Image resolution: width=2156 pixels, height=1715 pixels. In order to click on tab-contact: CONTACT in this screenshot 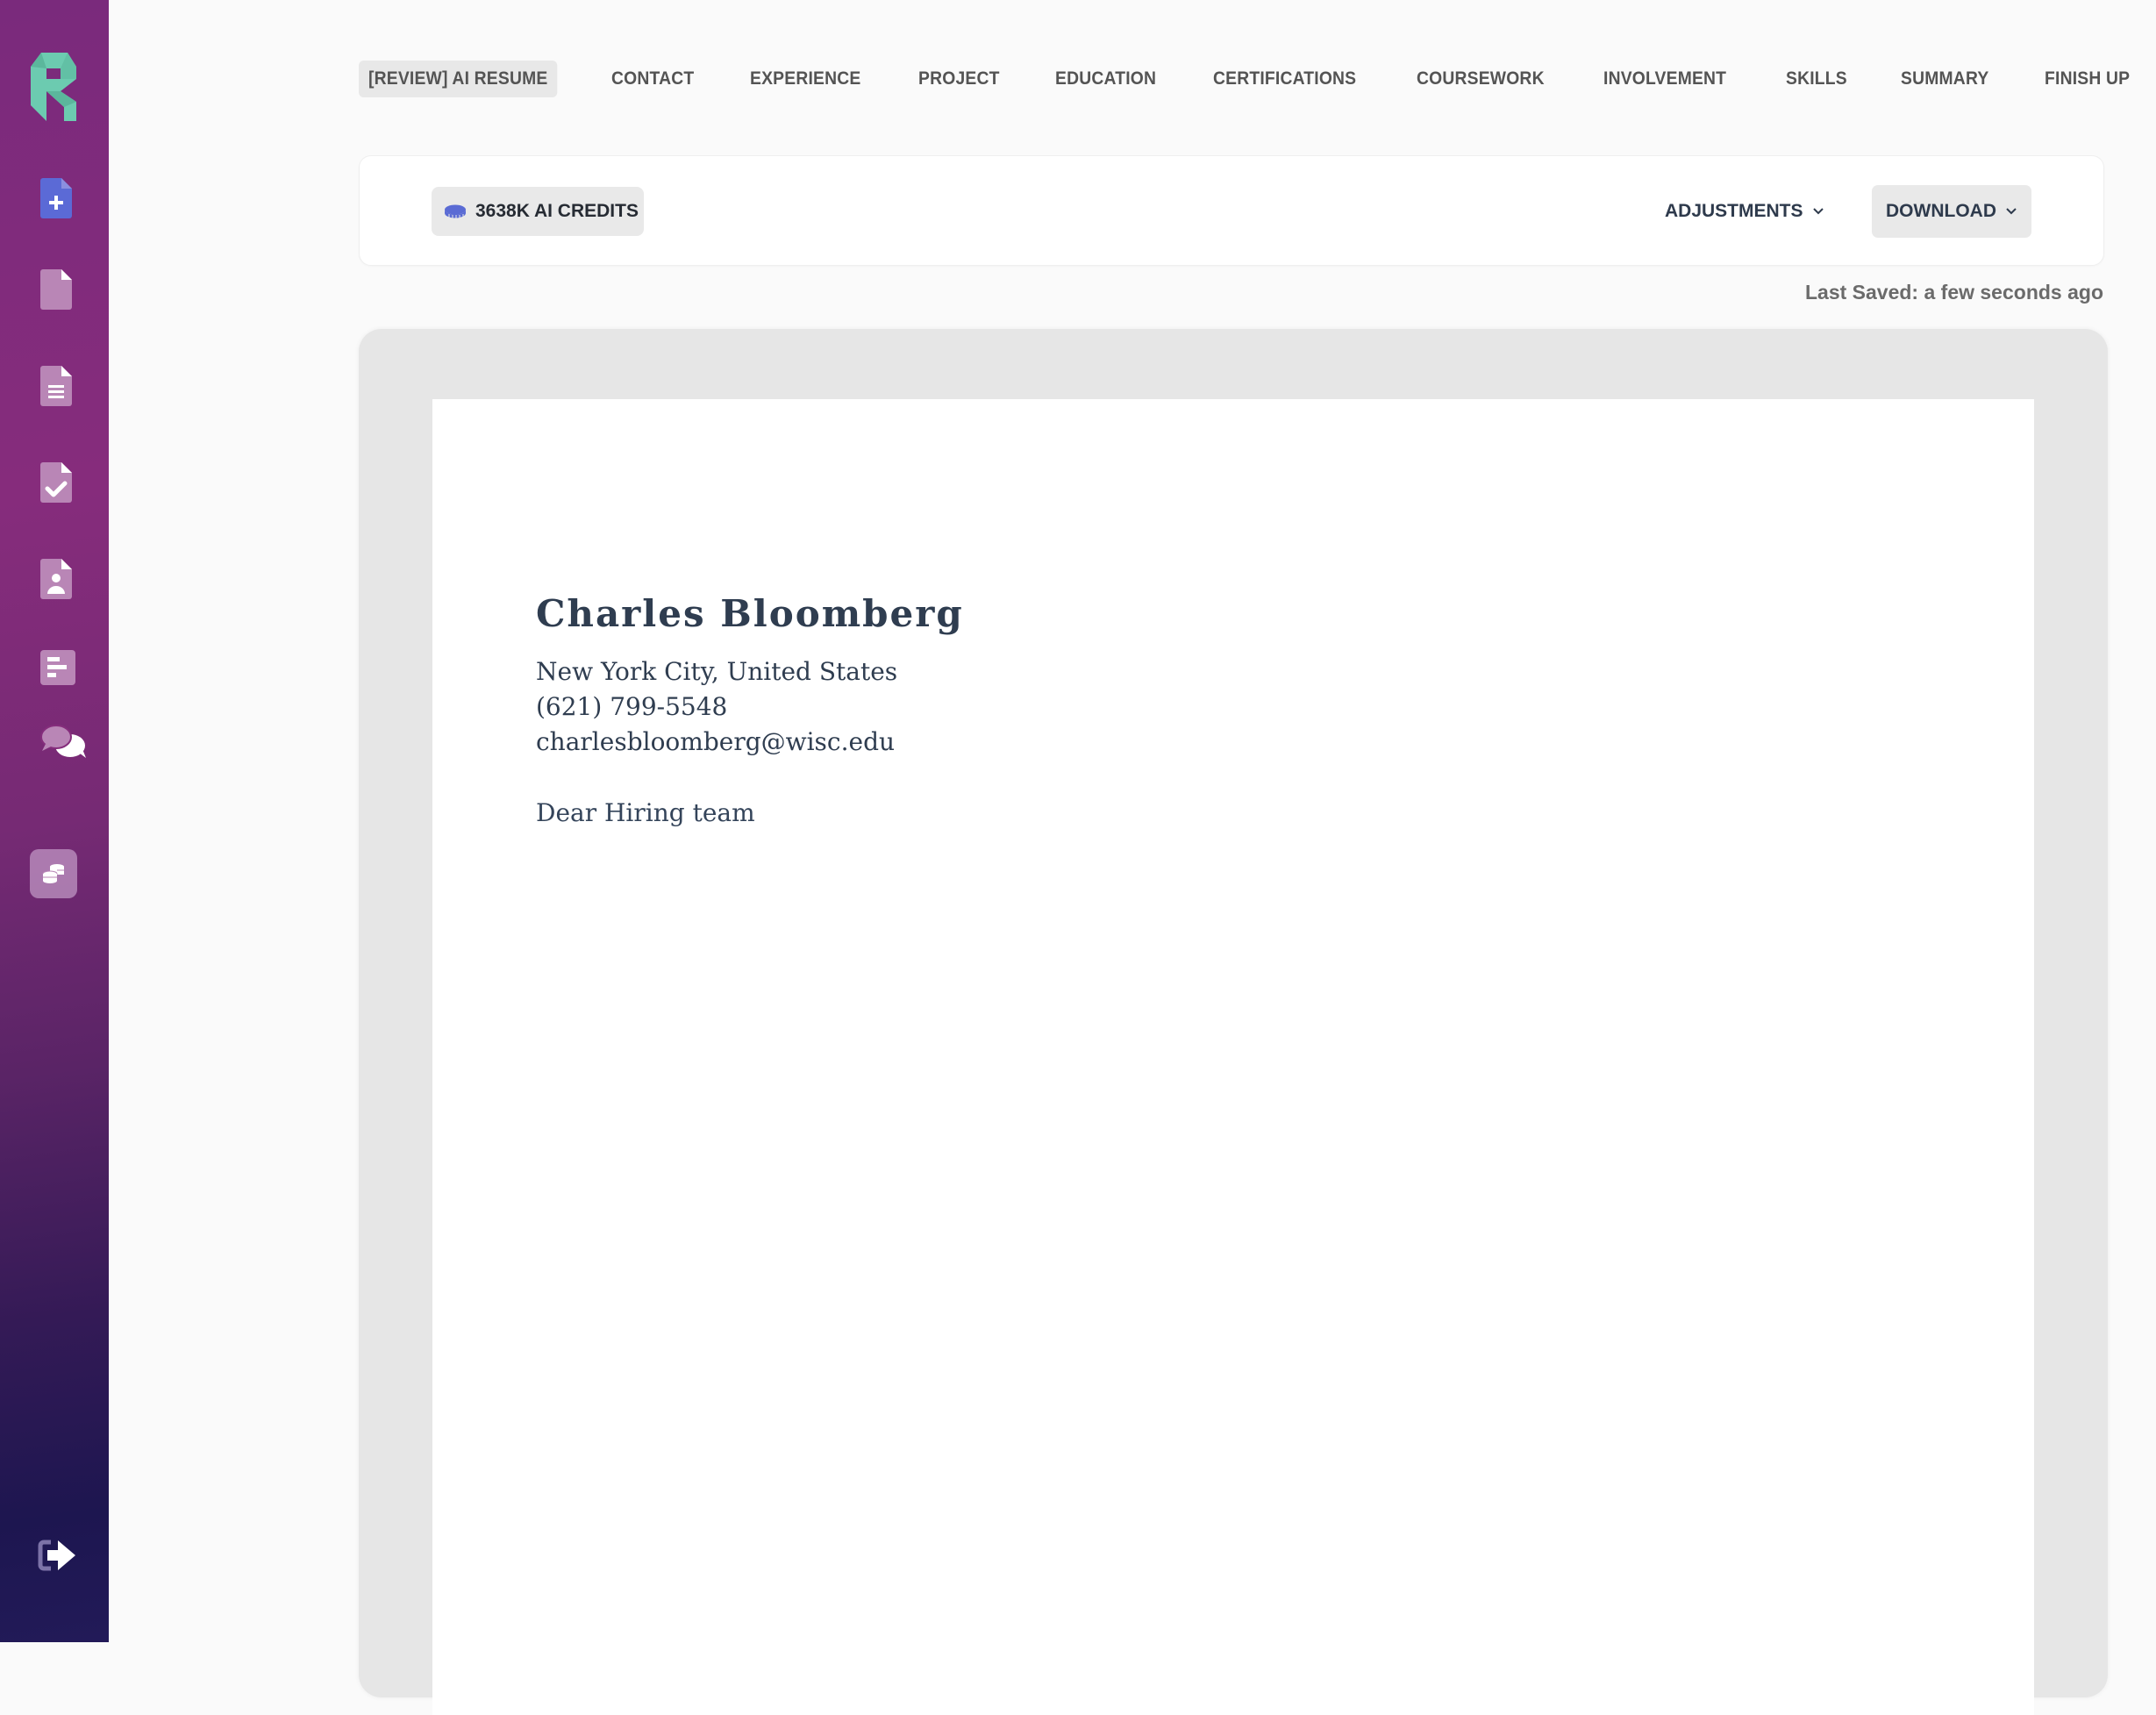, I will do `click(652, 79)`.